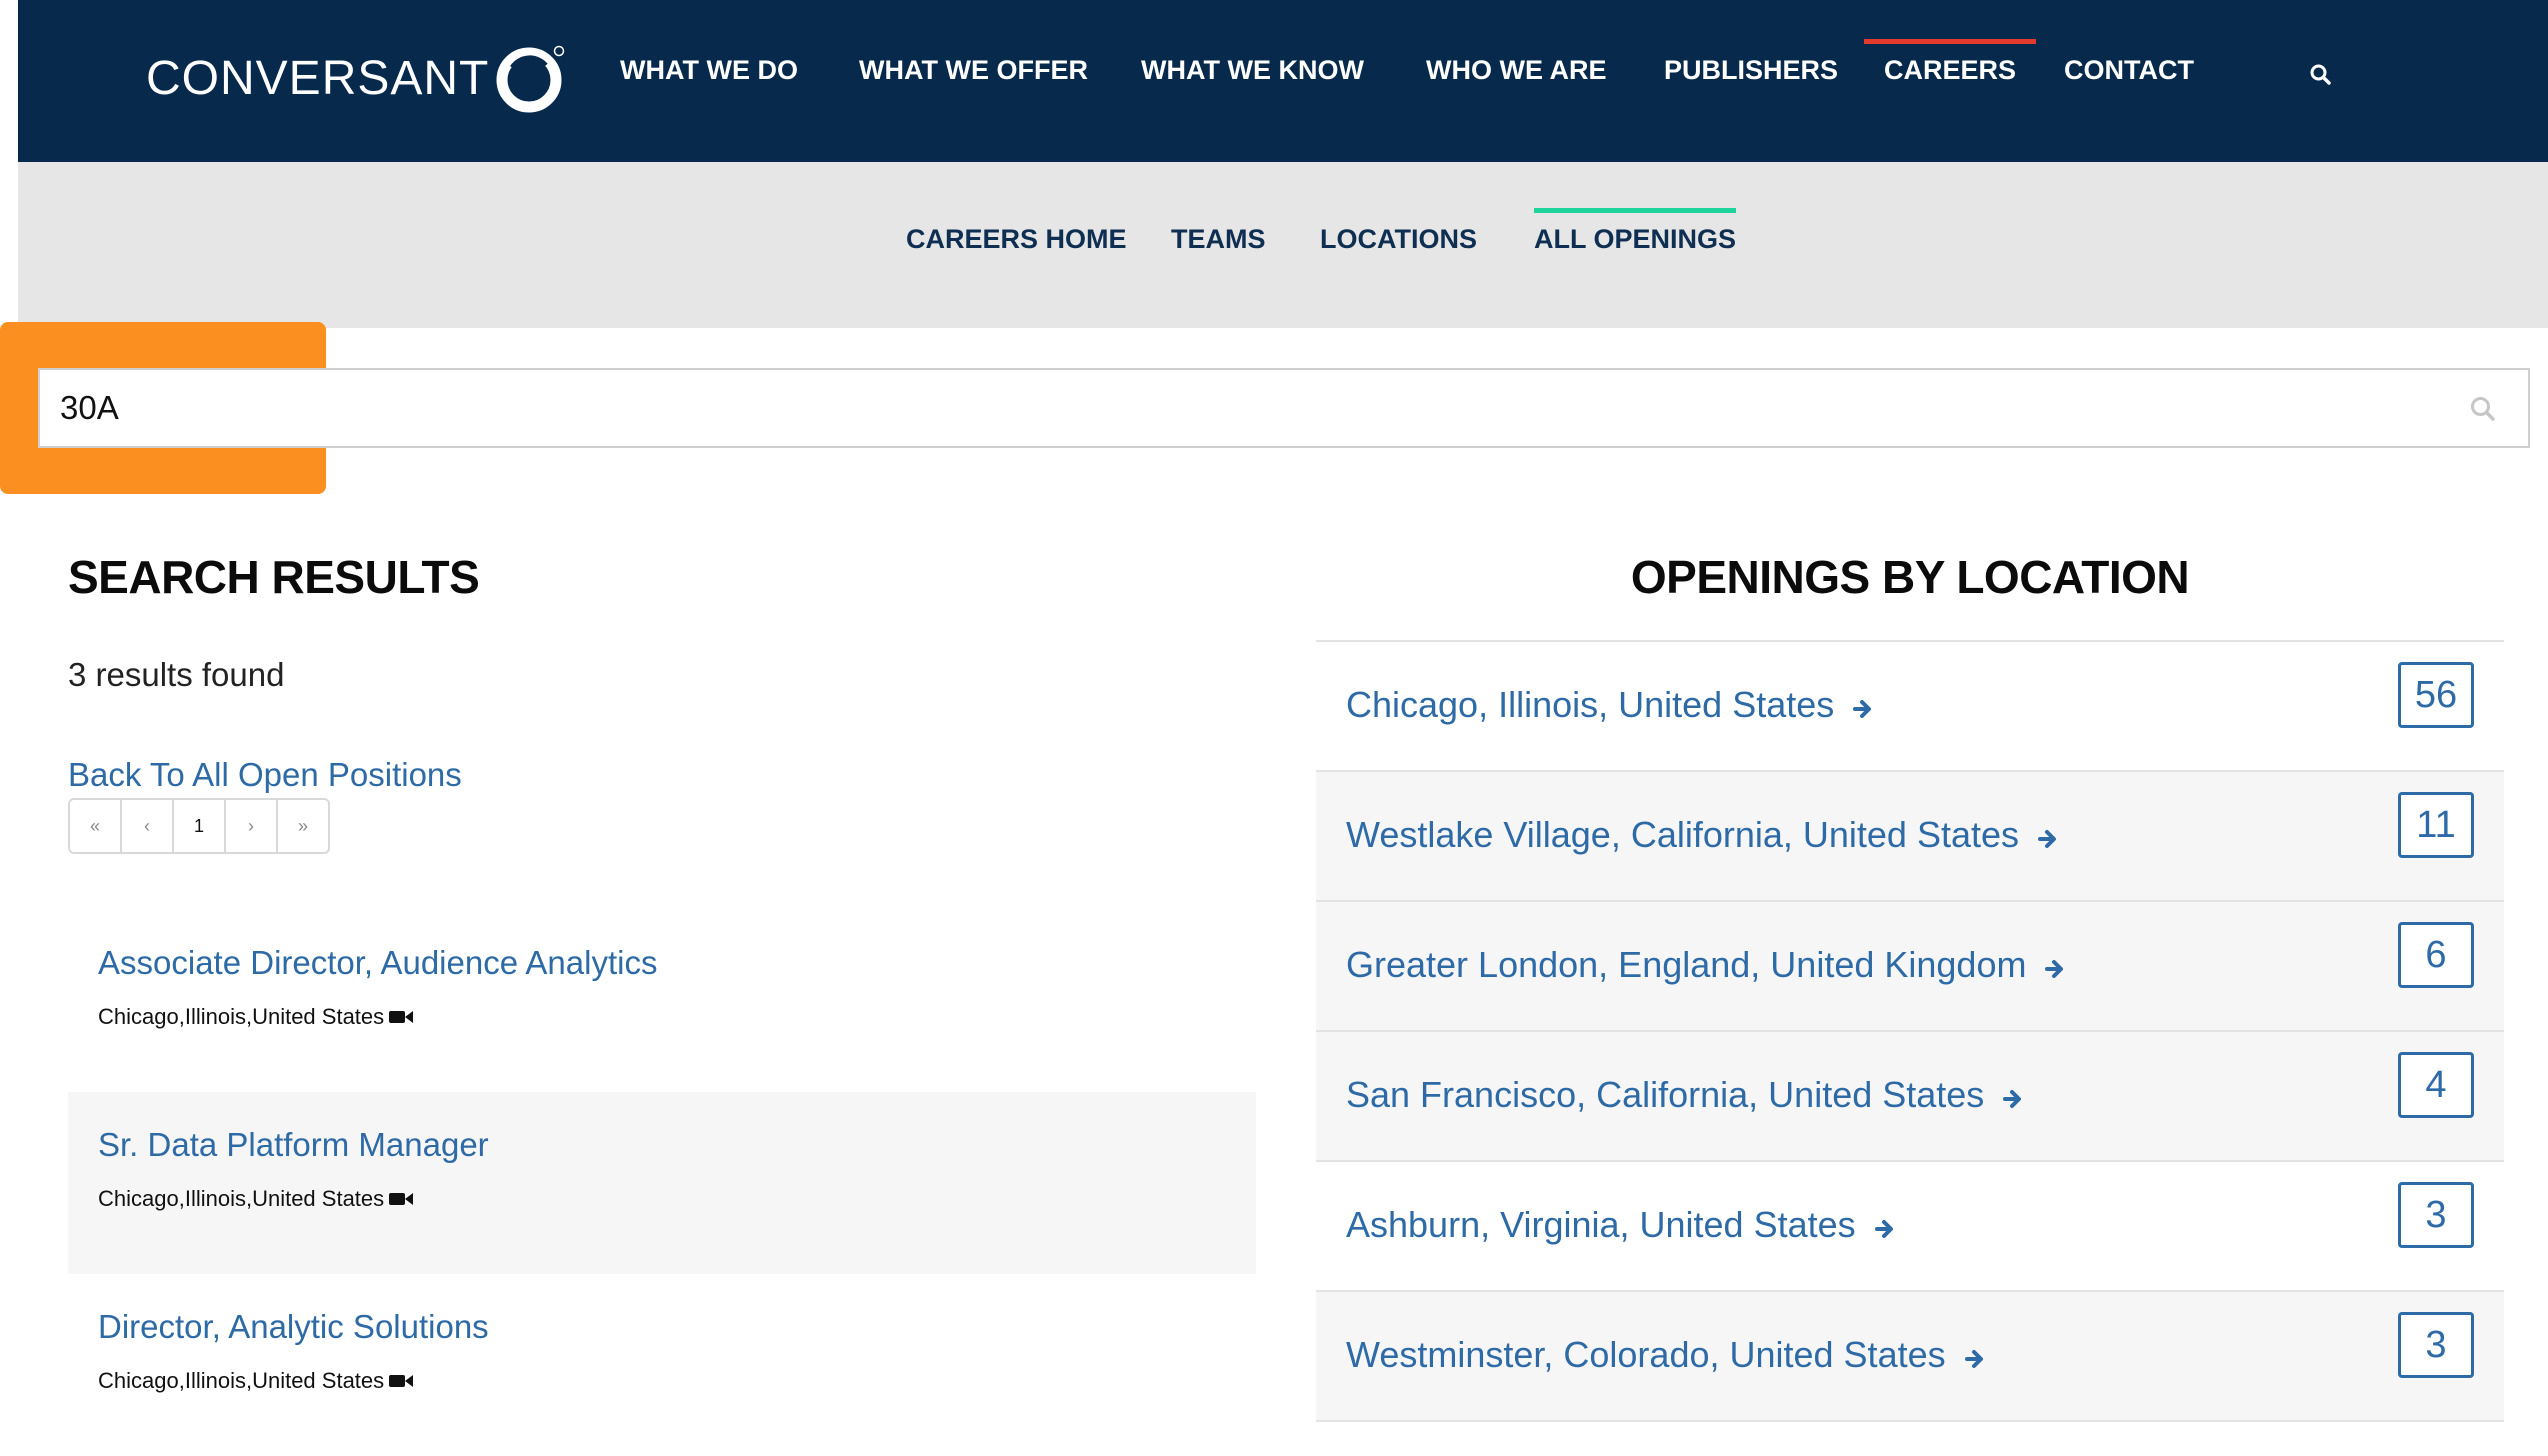 This screenshot has height=1456, width=2548. I want to click on subnav-teams: TEAMS, so click(1218, 239).